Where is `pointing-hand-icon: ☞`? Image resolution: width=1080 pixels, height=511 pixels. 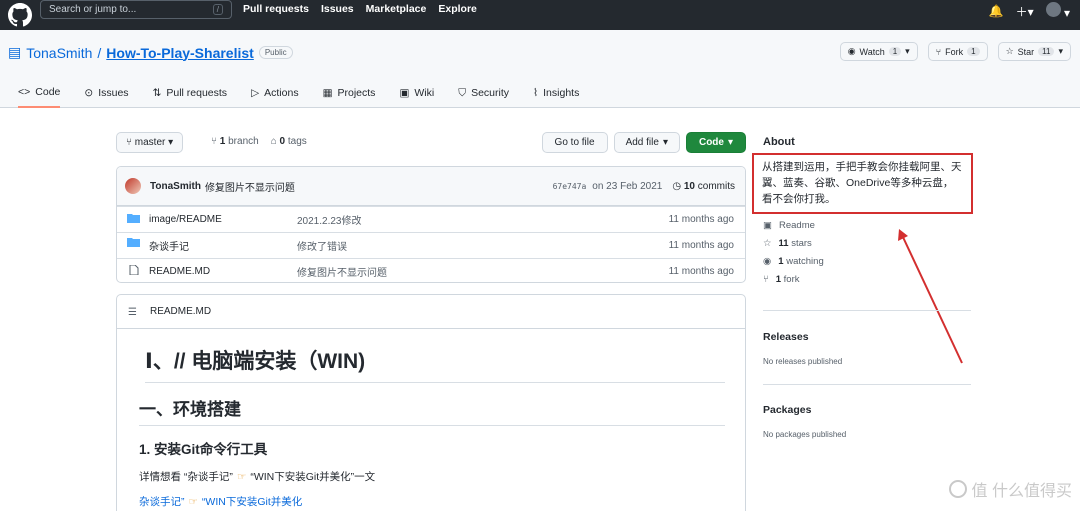 pointing-hand-icon: ☞ is located at coordinates (241, 477).